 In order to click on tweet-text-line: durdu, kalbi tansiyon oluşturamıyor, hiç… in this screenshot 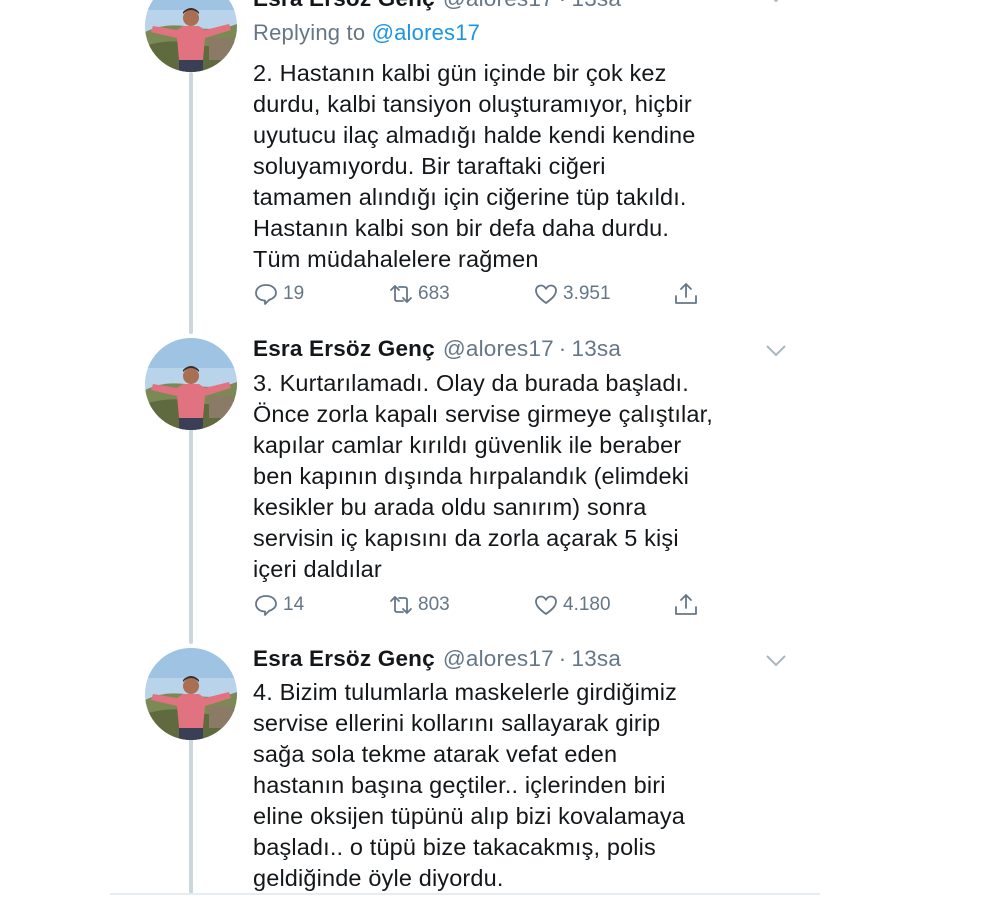, I will do `click(472, 104)`.